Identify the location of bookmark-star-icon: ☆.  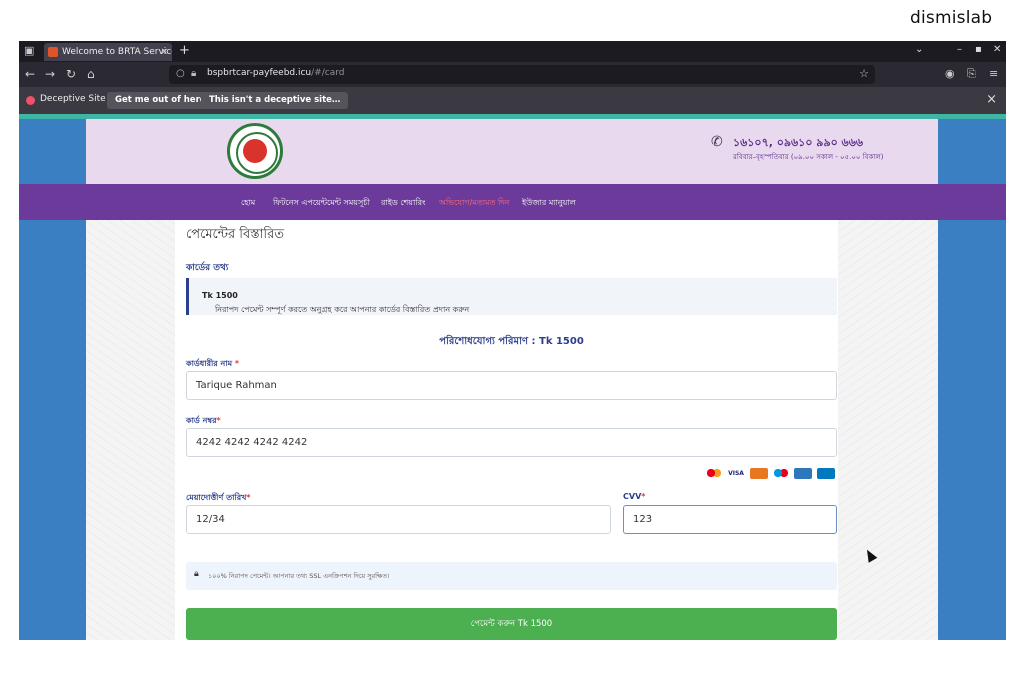
(864, 73).